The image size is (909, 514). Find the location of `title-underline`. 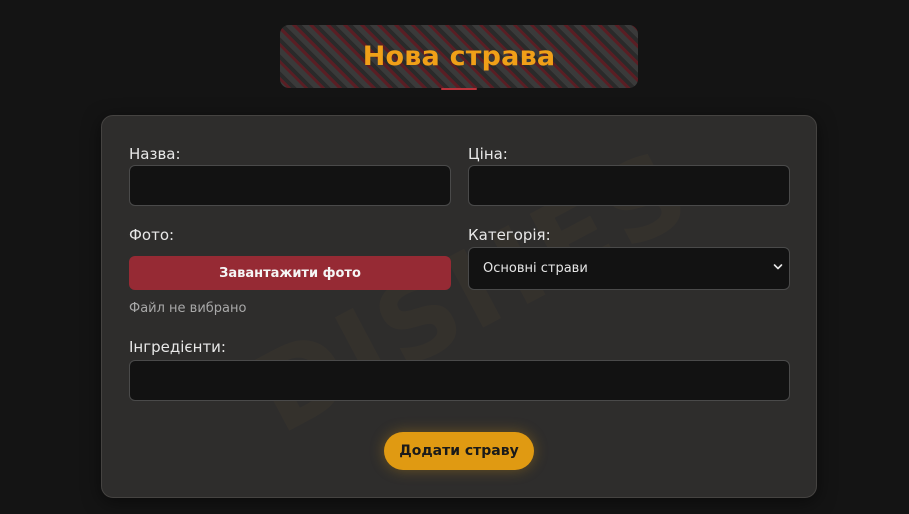

title-underline is located at coordinates (459, 89).